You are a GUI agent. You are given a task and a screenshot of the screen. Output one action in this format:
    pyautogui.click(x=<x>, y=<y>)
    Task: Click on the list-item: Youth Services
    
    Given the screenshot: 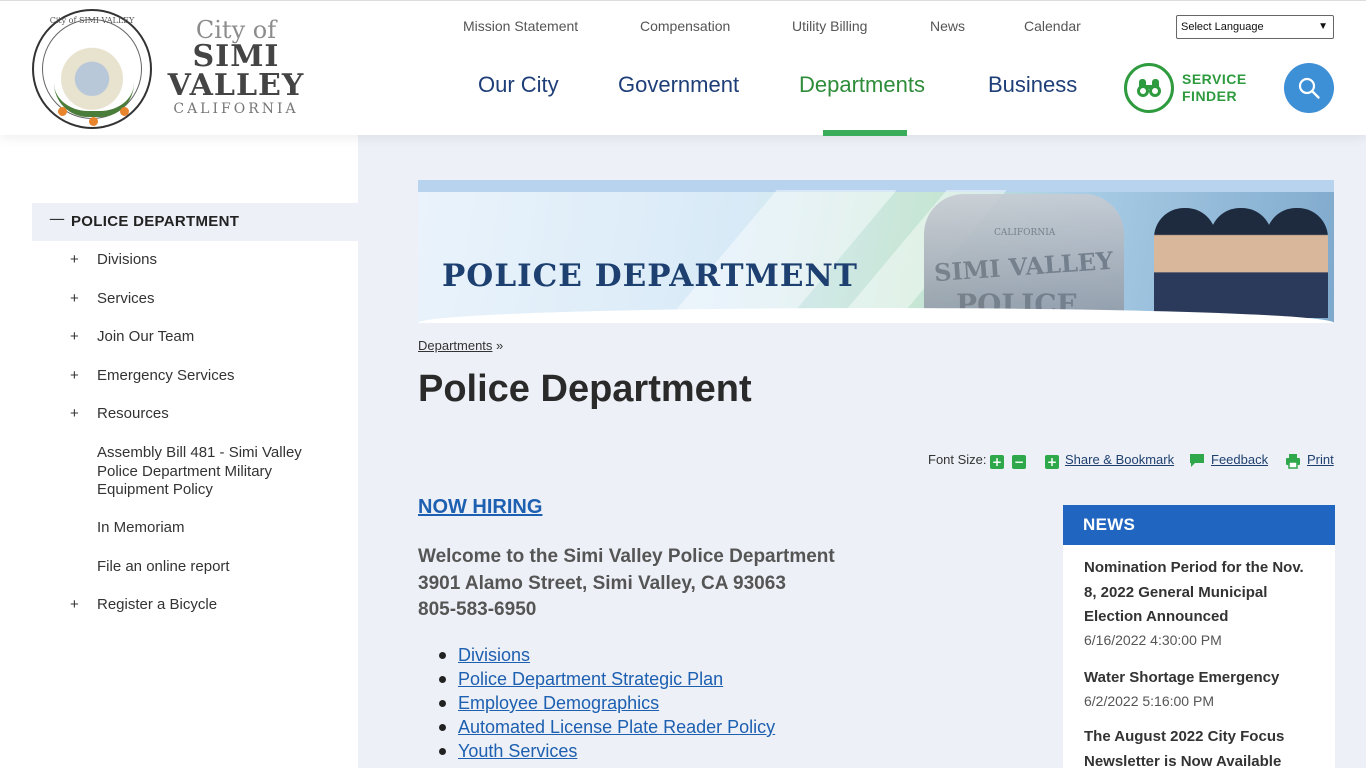 What is the action you would take?
    pyautogui.click(x=605, y=751)
    